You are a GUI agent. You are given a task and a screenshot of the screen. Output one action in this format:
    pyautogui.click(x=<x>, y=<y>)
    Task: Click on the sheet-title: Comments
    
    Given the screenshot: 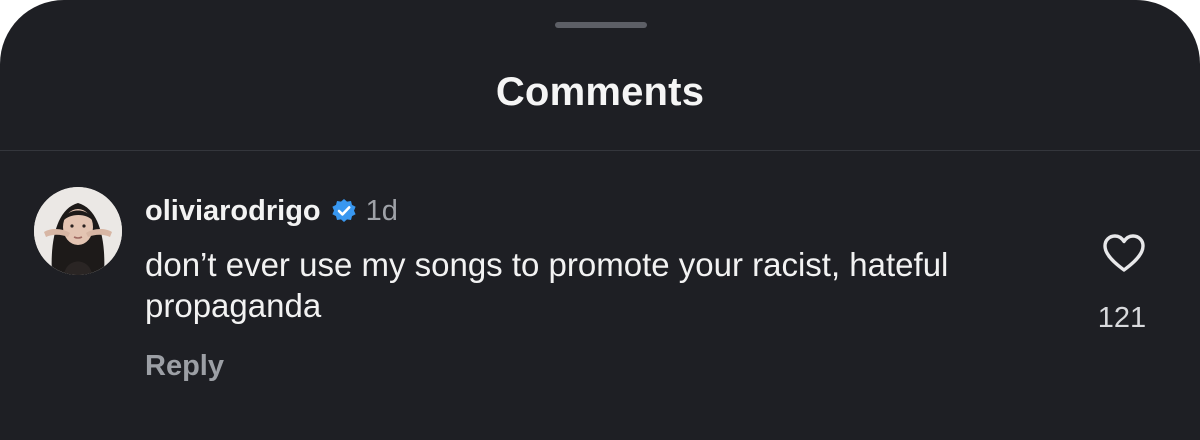 What is the action you would take?
    pyautogui.click(x=600, y=92)
    